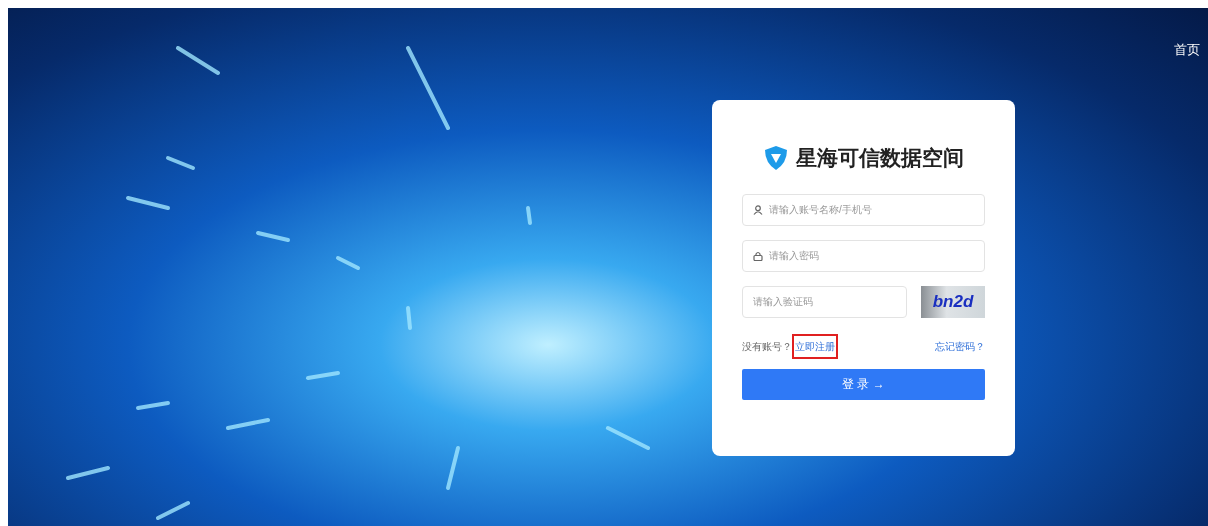 The width and height of the screenshot is (1208, 526). I want to click on login-button: 登 录 →, so click(863, 384).